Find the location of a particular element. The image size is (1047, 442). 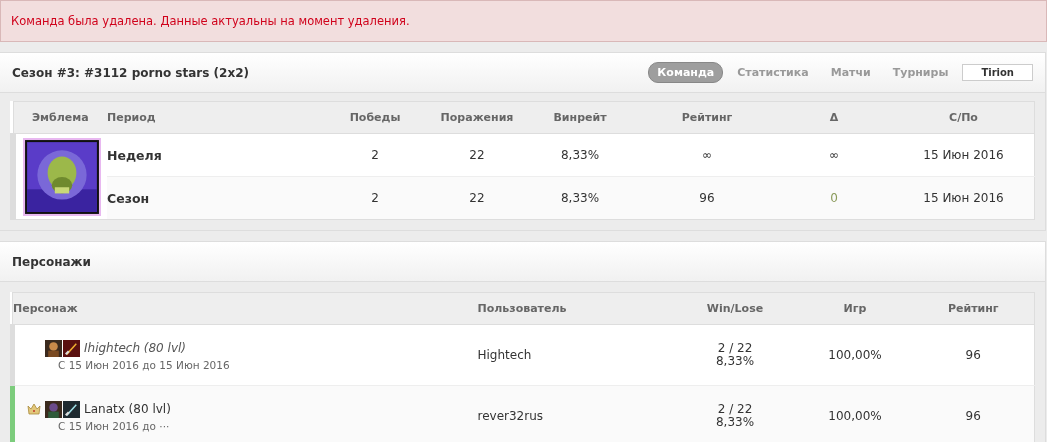

column-header: Период is located at coordinates (131, 117).